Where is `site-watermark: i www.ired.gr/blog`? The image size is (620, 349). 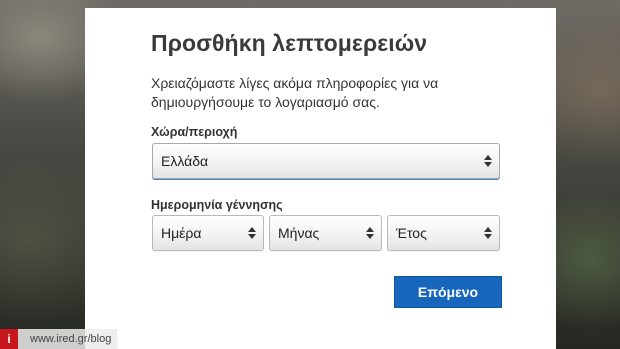 site-watermark: i www.ired.gr/blog is located at coordinates (59, 339).